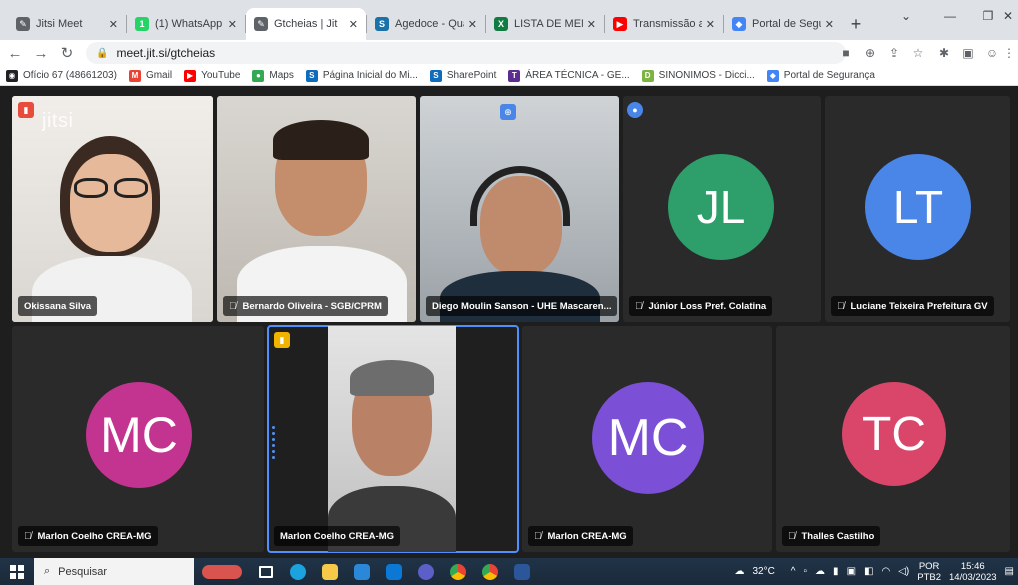 This screenshot has width=1018, height=585. What do you see at coordinates (894, 53) in the screenshot?
I see `share-icon: ⇪` at bounding box center [894, 53].